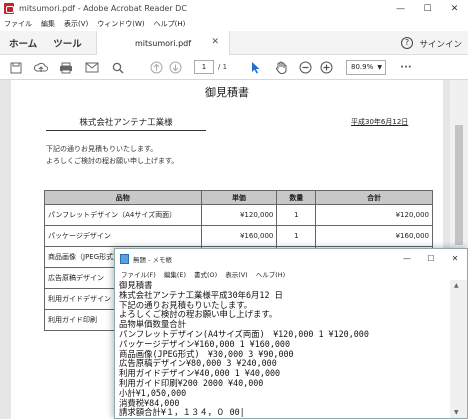 The width and height of the screenshot is (468, 419). Describe the element at coordinates (175, 67) in the screenshot. I see `next-page-icon` at that location.